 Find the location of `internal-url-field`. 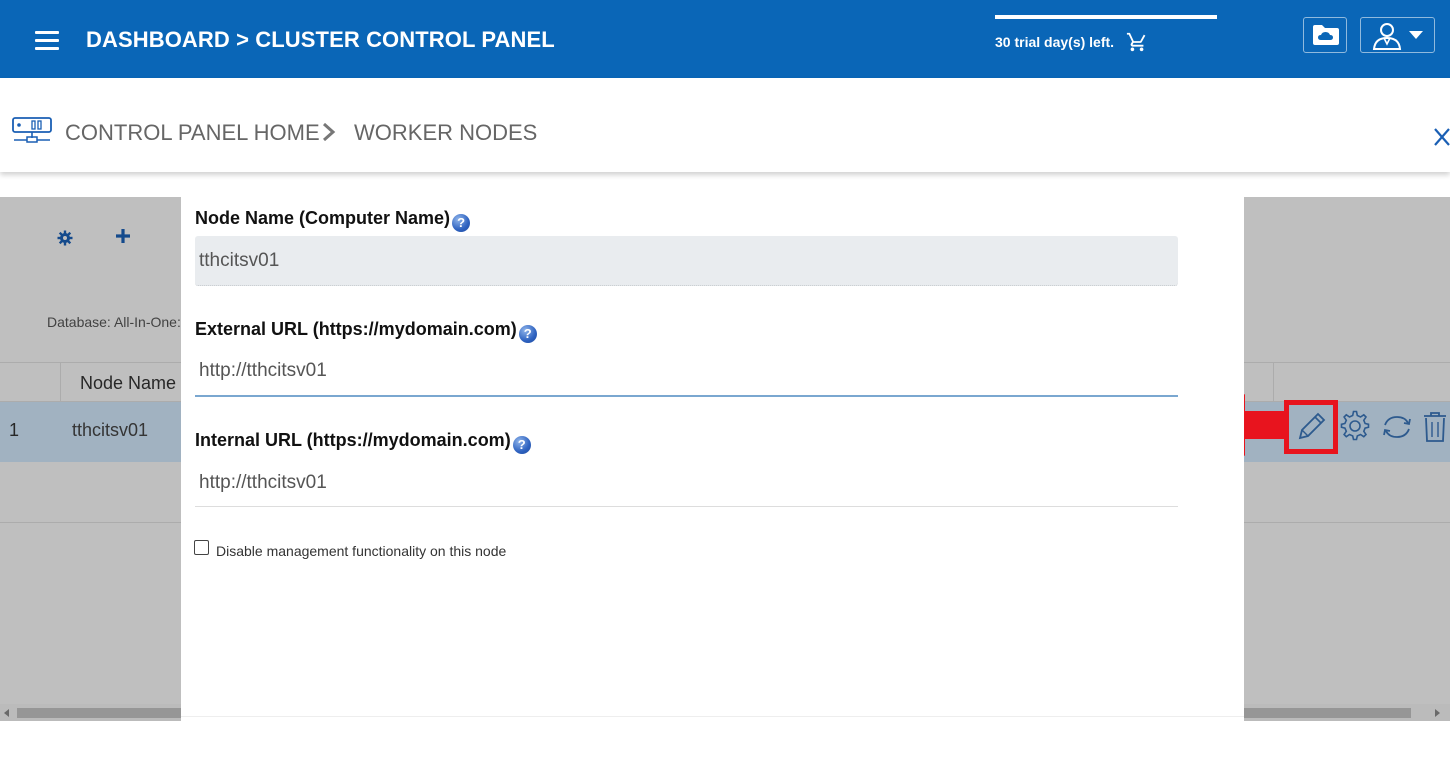

internal-url-field is located at coordinates (686, 483).